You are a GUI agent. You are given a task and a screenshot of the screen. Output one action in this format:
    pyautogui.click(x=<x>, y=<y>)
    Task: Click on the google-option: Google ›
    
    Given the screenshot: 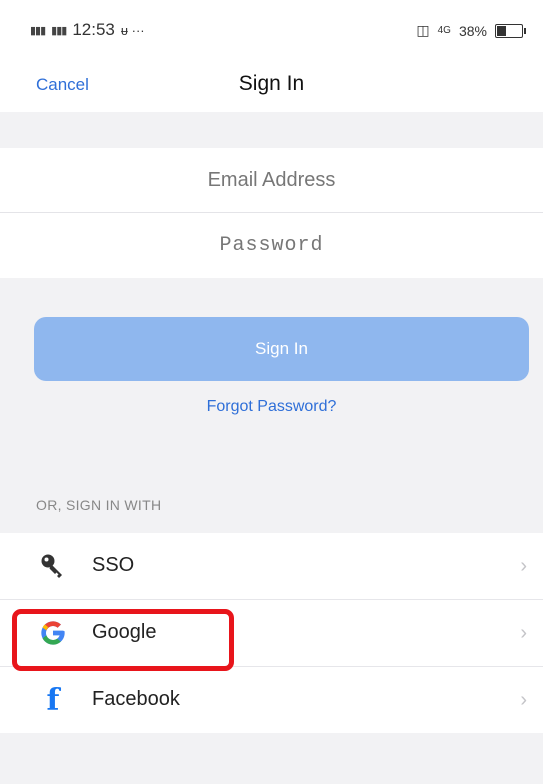 What is the action you would take?
    pyautogui.click(x=271, y=633)
    